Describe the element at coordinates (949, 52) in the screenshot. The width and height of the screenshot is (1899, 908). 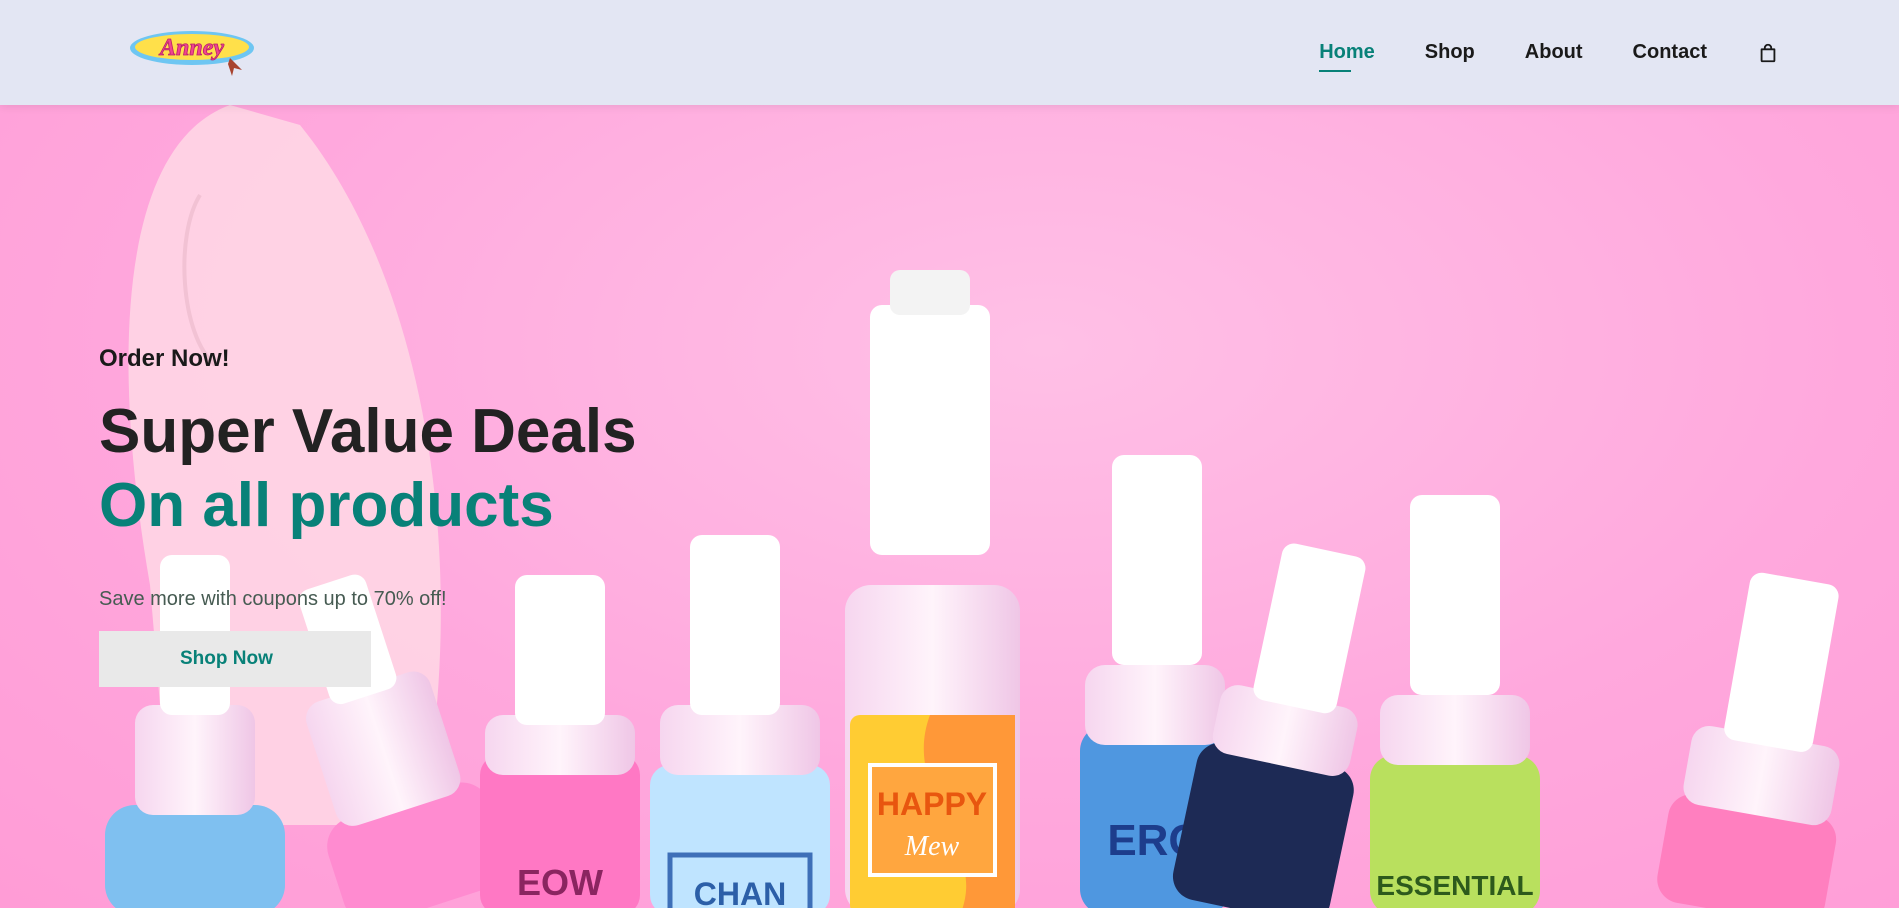
I see `site-header: Anney Home Shop About Contact` at that location.